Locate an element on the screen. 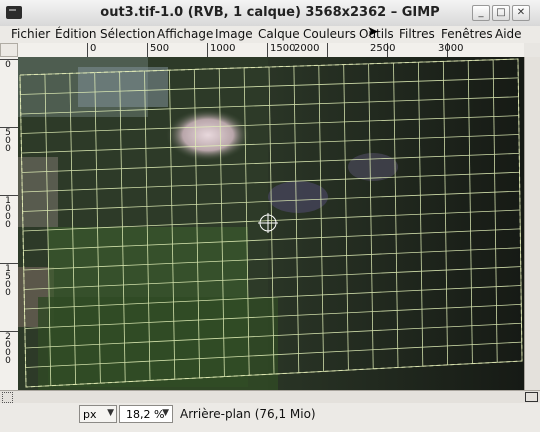 Image resolution: width=540 pixels, height=432 pixels. vruler-label: 2000 is located at coordinates (8, 349).